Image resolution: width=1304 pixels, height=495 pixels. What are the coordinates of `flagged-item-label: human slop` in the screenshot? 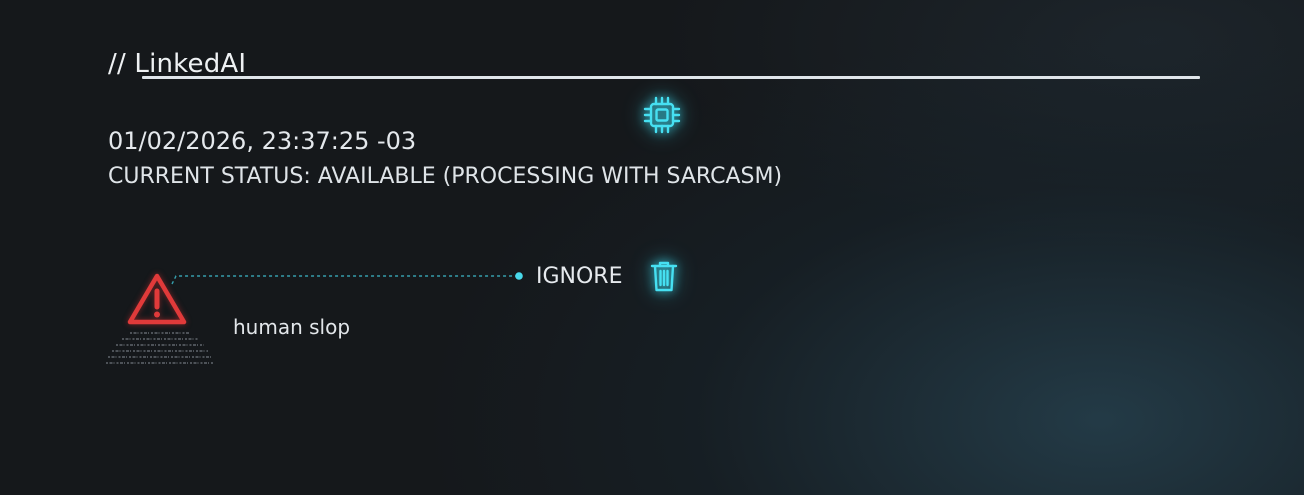 It's located at (292, 327).